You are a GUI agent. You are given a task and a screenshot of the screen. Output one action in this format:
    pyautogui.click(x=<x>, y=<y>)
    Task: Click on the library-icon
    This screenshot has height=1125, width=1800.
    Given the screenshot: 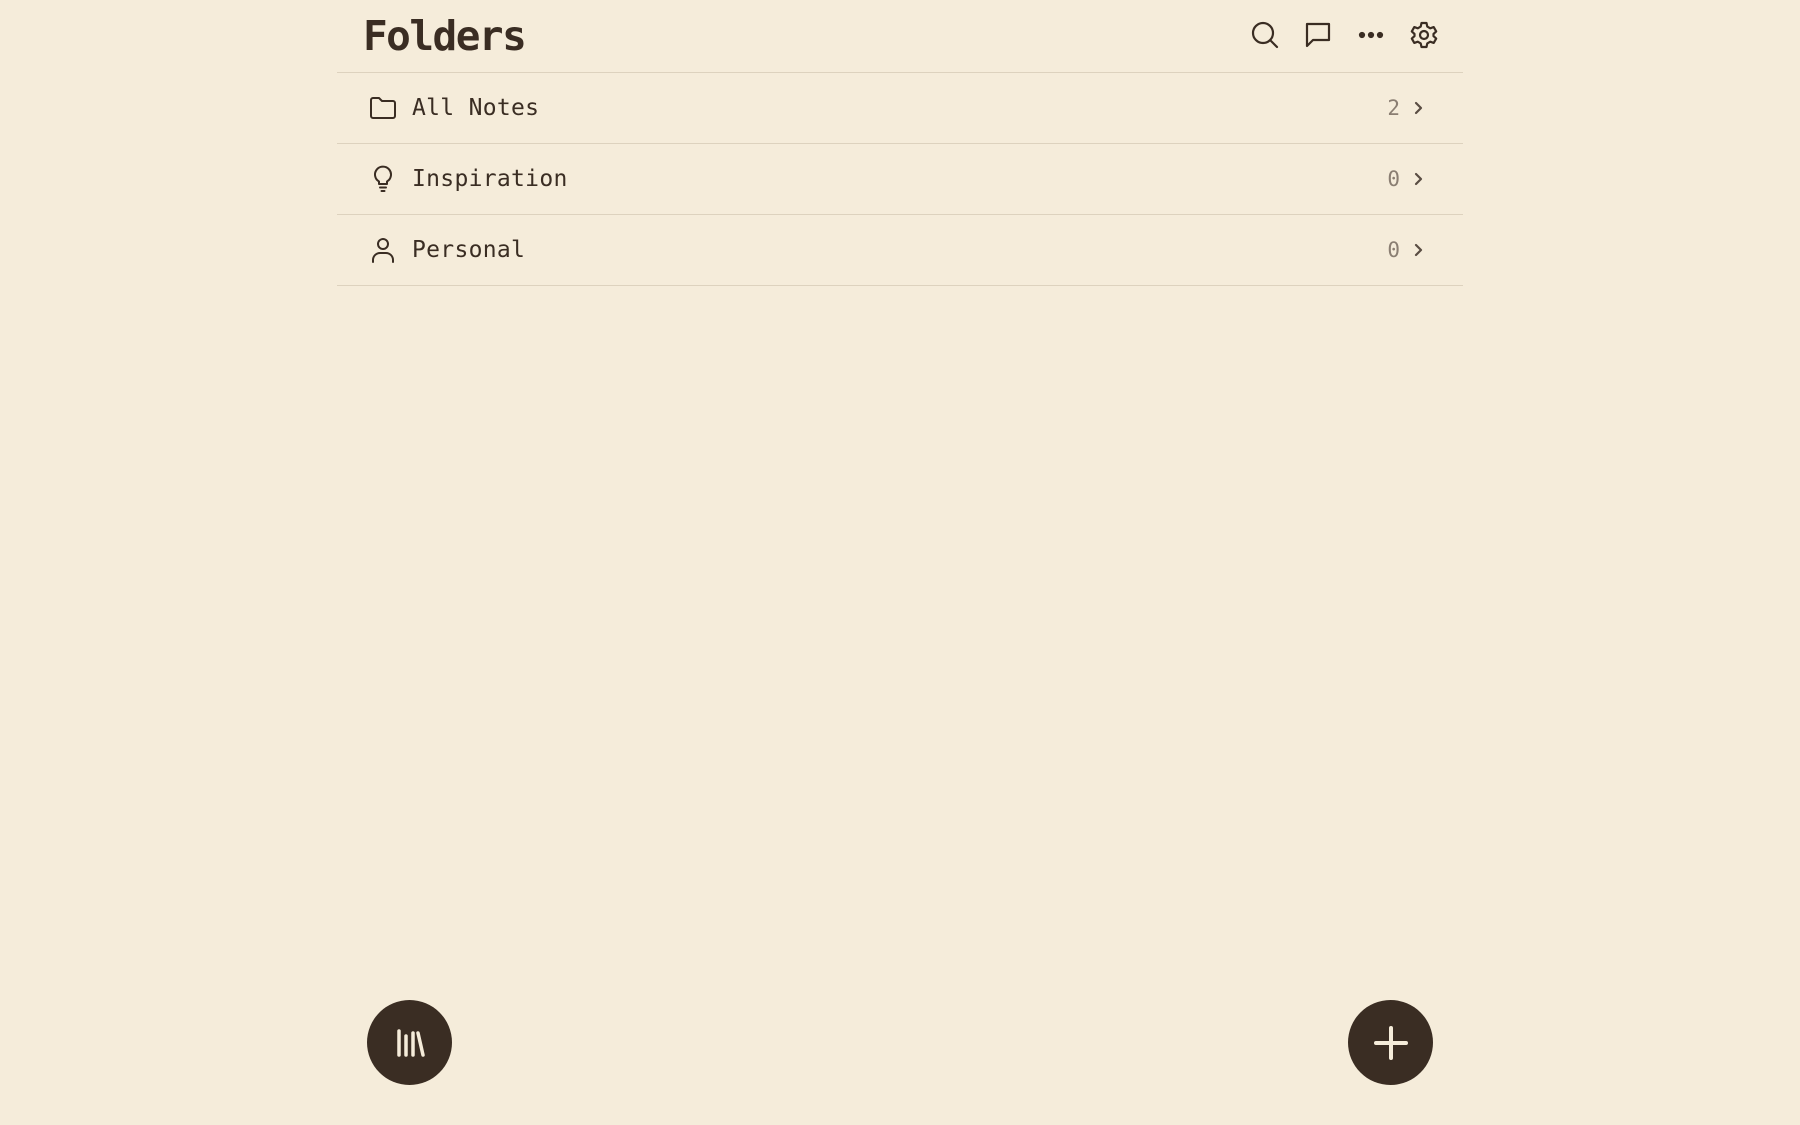 What is the action you would take?
    pyautogui.click(x=410, y=1042)
    